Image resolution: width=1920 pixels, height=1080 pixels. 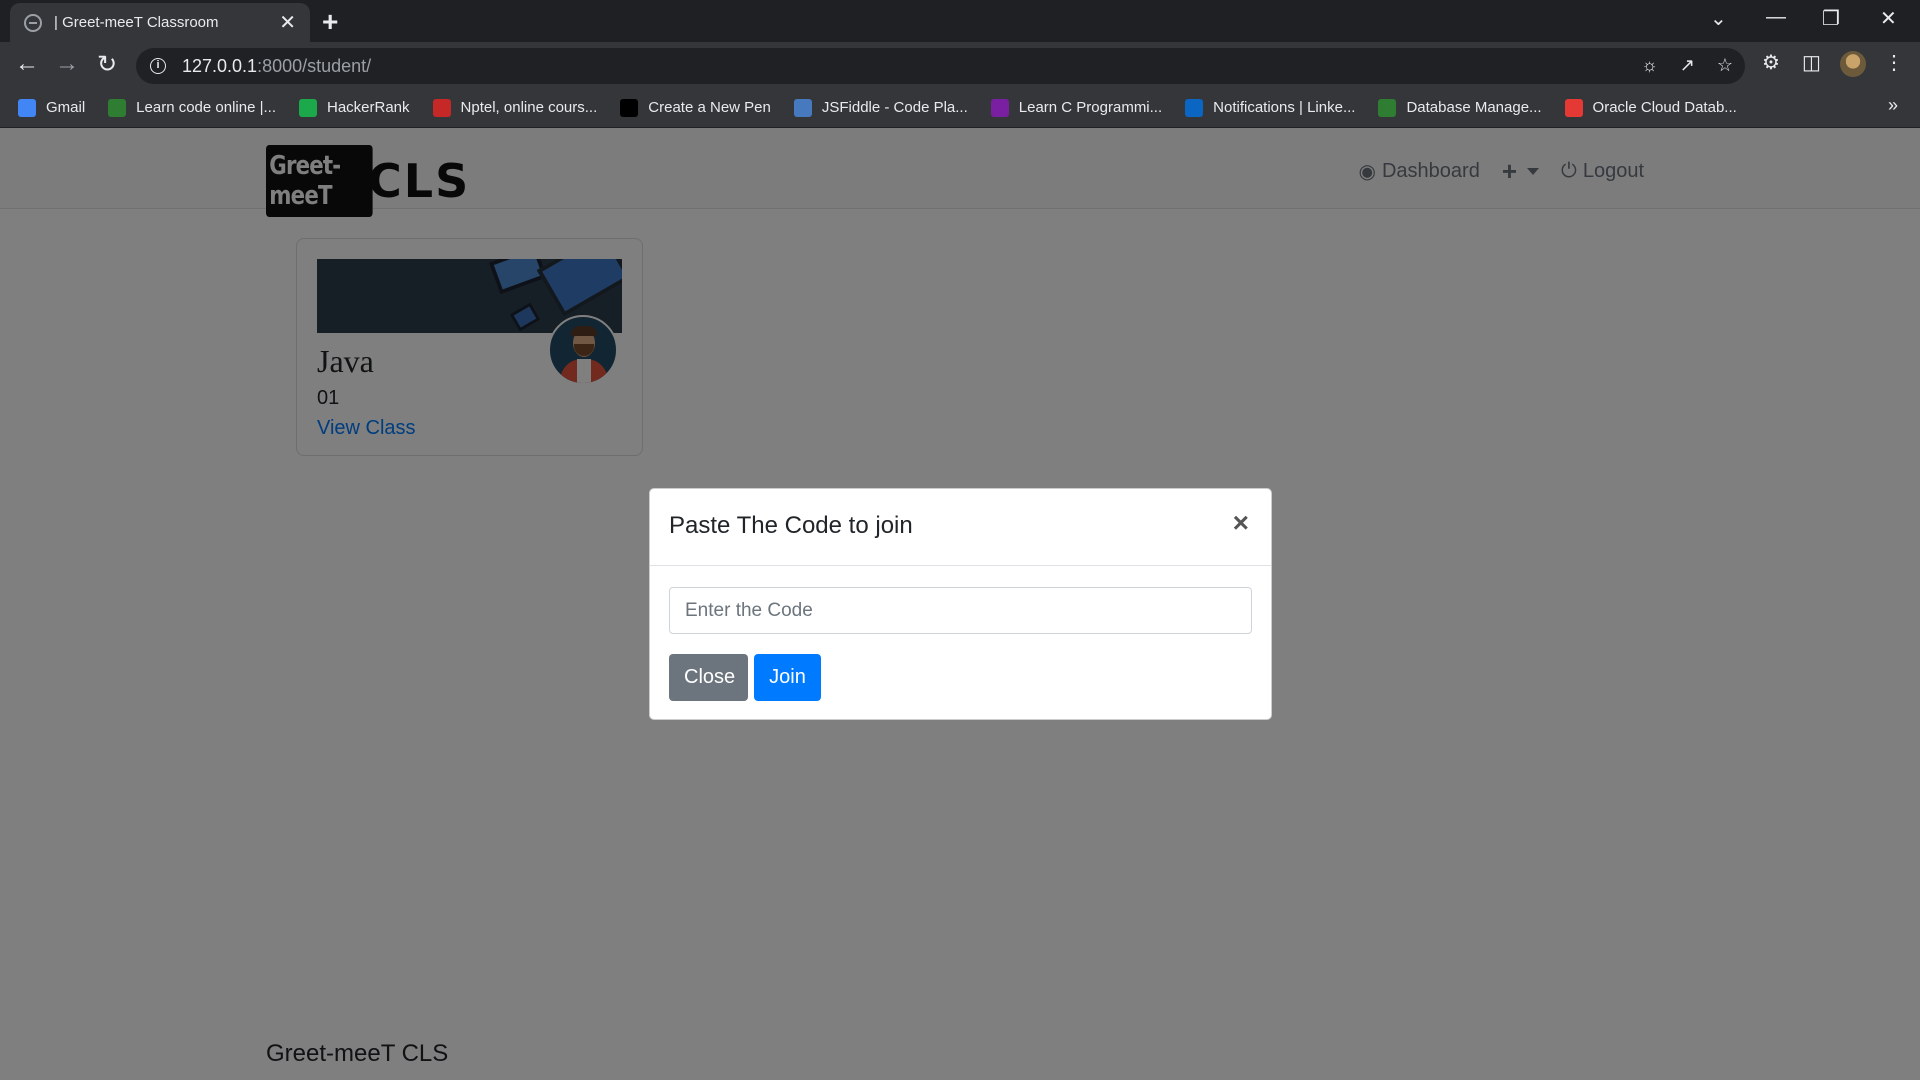 I want to click on browser-tab: | Greet-meeT Classroom ✕, so click(x=160, y=22).